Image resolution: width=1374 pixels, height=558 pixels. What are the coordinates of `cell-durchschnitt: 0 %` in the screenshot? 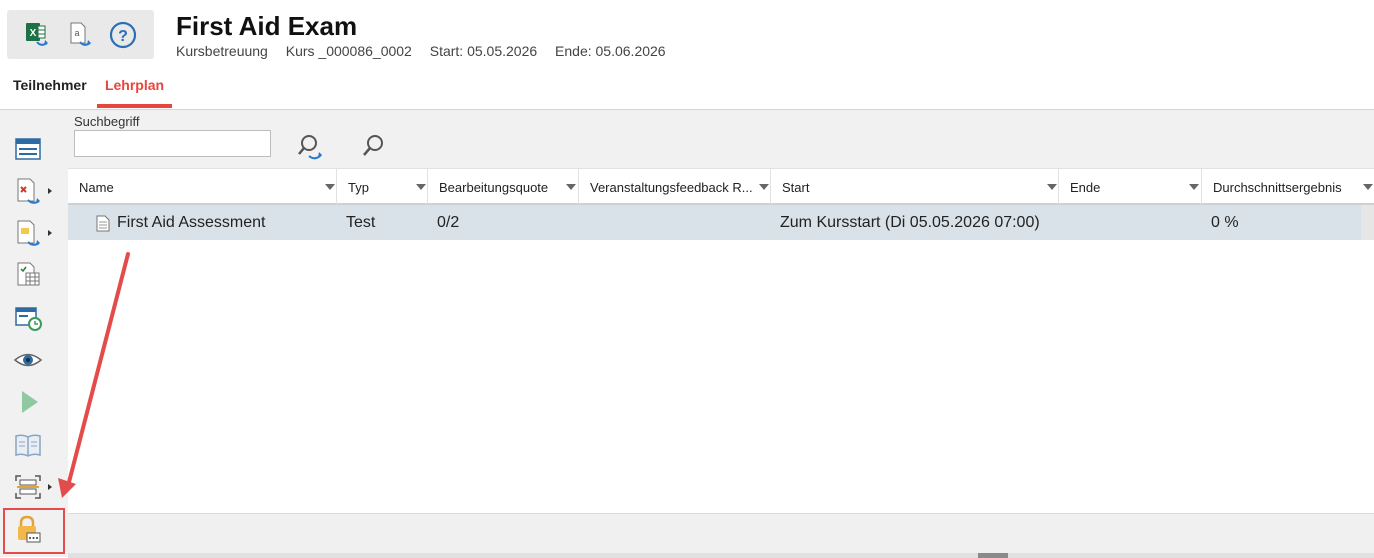 It's located at (1225, 222).